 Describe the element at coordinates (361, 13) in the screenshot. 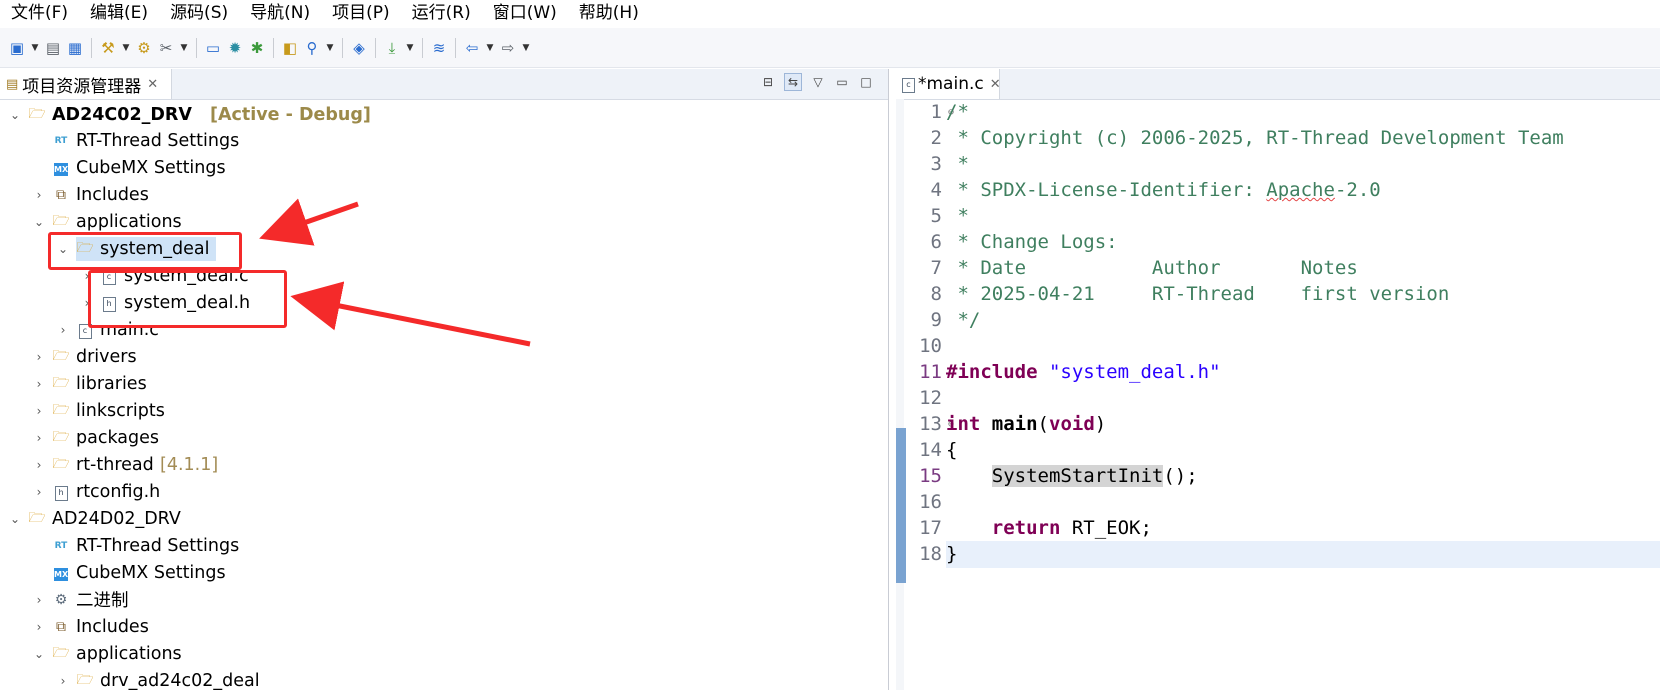

I see `menu-project: 项目(P)` at that location.